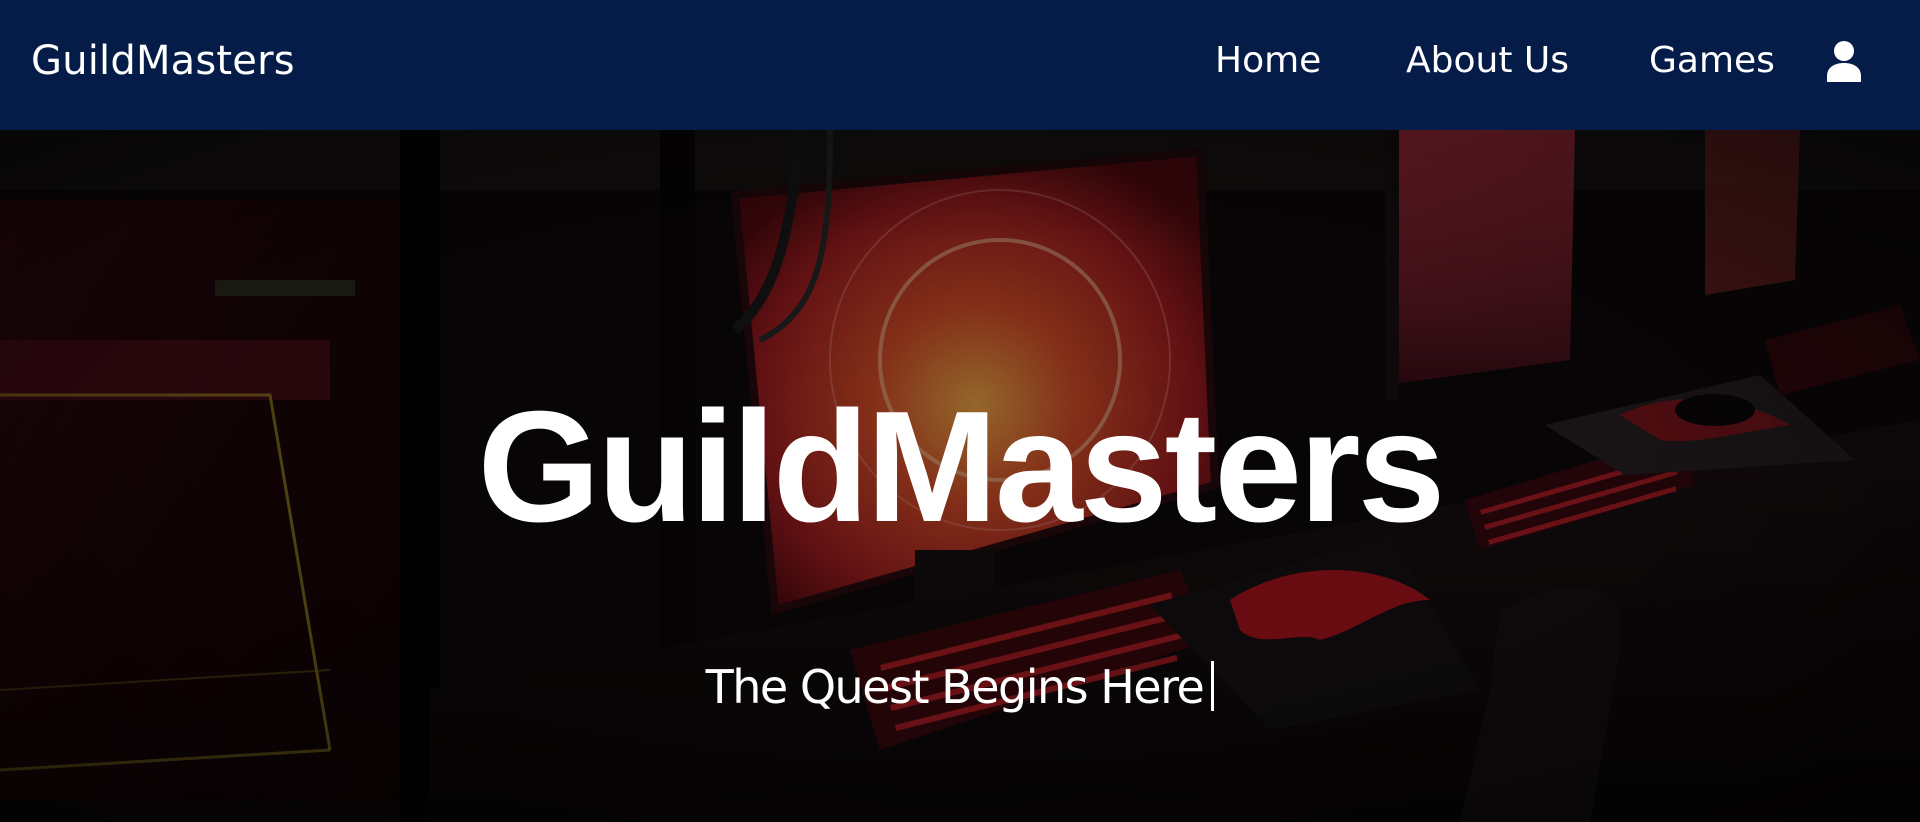 The height and width of the screenshot is (822, 1920). I want to click on typing-caret, so click(1213, 686).